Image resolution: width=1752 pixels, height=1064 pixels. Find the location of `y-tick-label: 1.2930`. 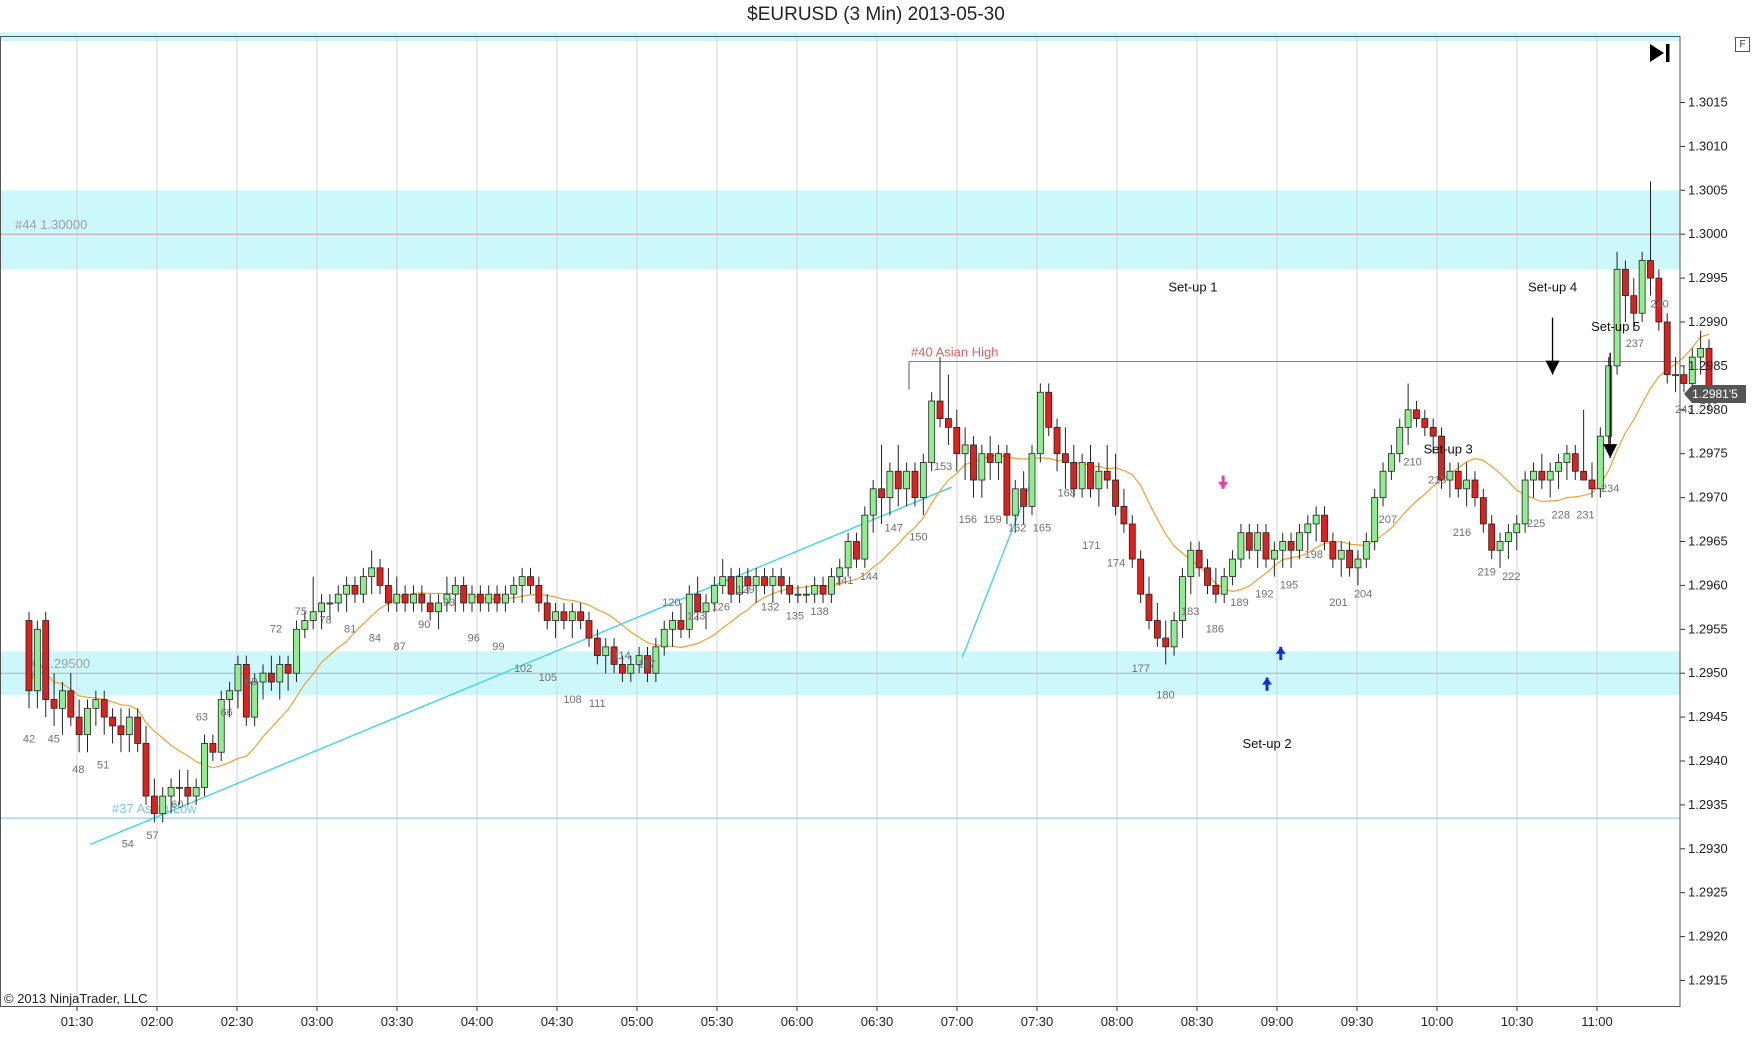

y-tick-label: 1.2930 is located at coordinates (1708, 848).